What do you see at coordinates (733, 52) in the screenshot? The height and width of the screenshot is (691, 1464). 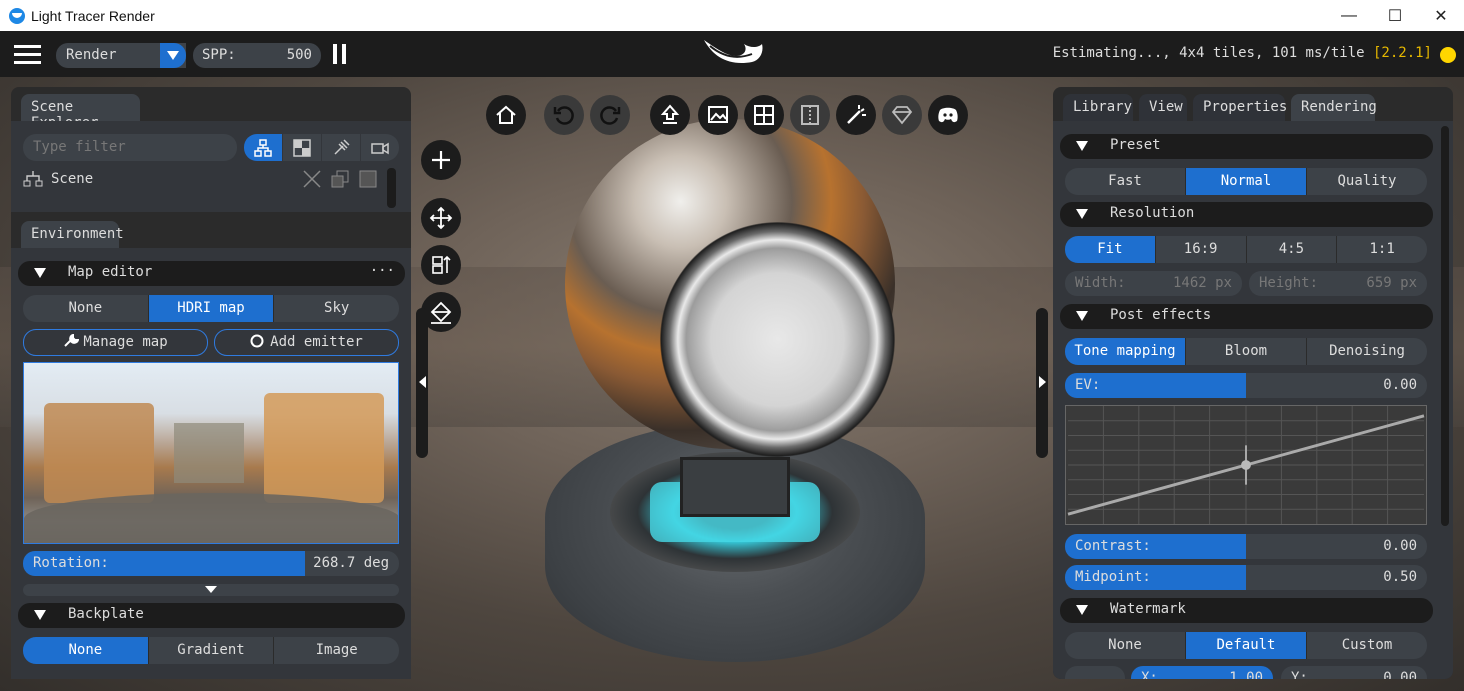 I see `feather-logo-icon` at bounding box center [733, 52].